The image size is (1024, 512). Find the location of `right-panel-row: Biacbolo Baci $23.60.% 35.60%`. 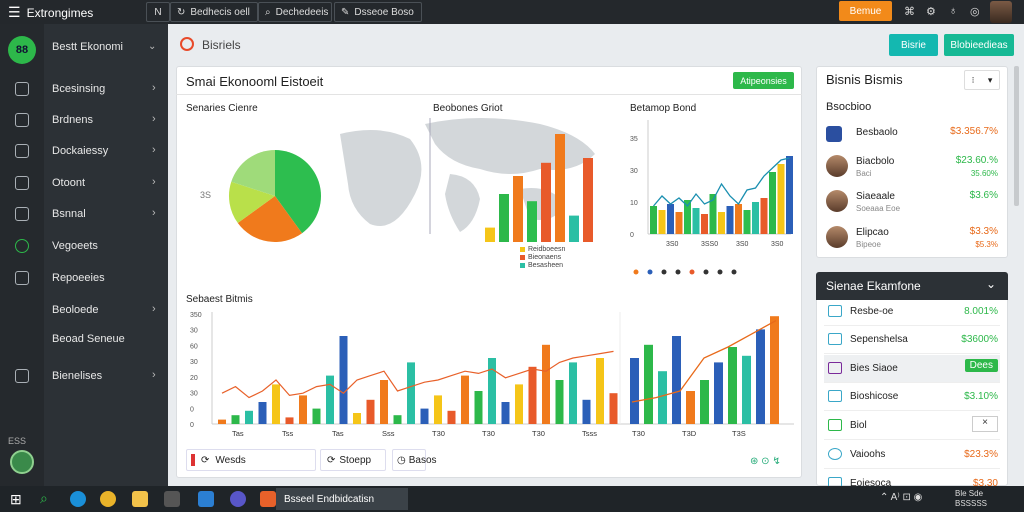

right-panel-row: Biacbolo Baci $23.60.% 35.60% is located at coordinates (912, 168).